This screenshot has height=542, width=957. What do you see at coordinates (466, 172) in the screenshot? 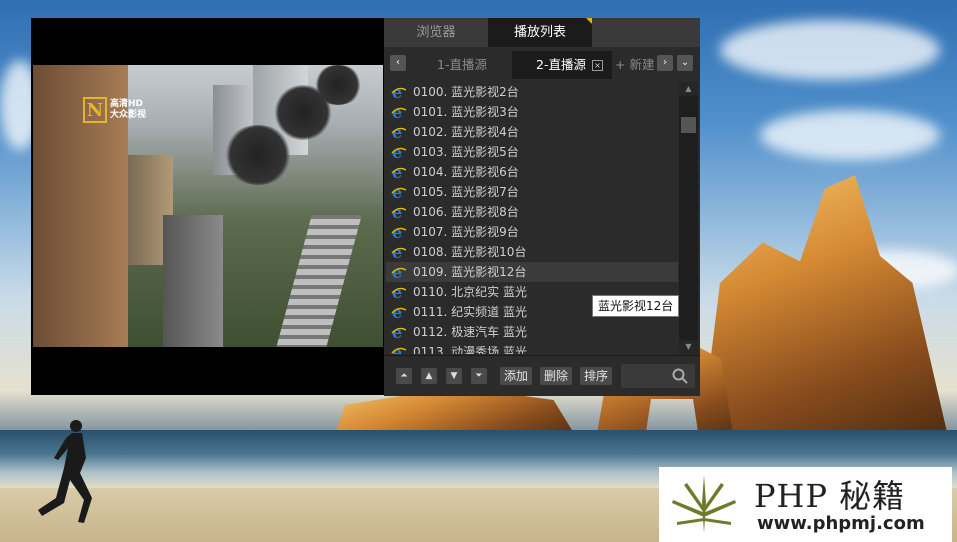
I see `list-item-label: 0104. 蓝光影视6台` at bounding box center [466, 172].